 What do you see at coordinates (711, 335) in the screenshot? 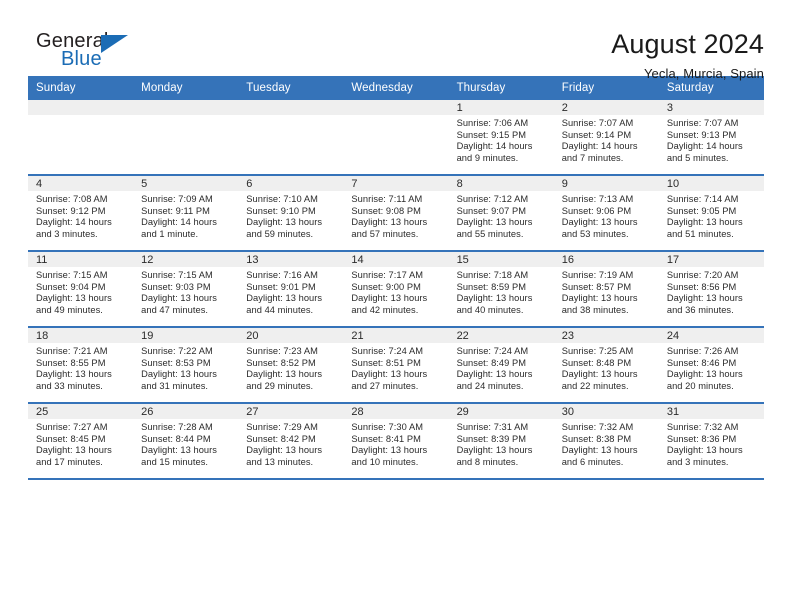
I see `day-number: 24` at bounding box center [711, 335].